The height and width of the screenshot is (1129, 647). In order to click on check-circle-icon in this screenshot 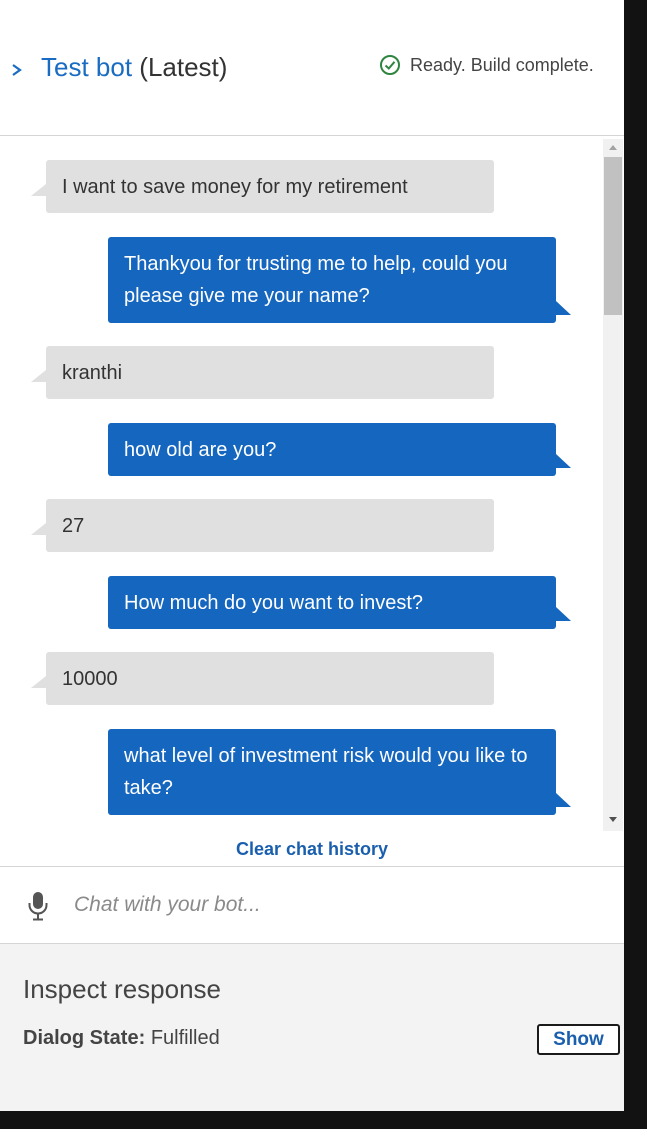, I will do `click(390, 65)`.